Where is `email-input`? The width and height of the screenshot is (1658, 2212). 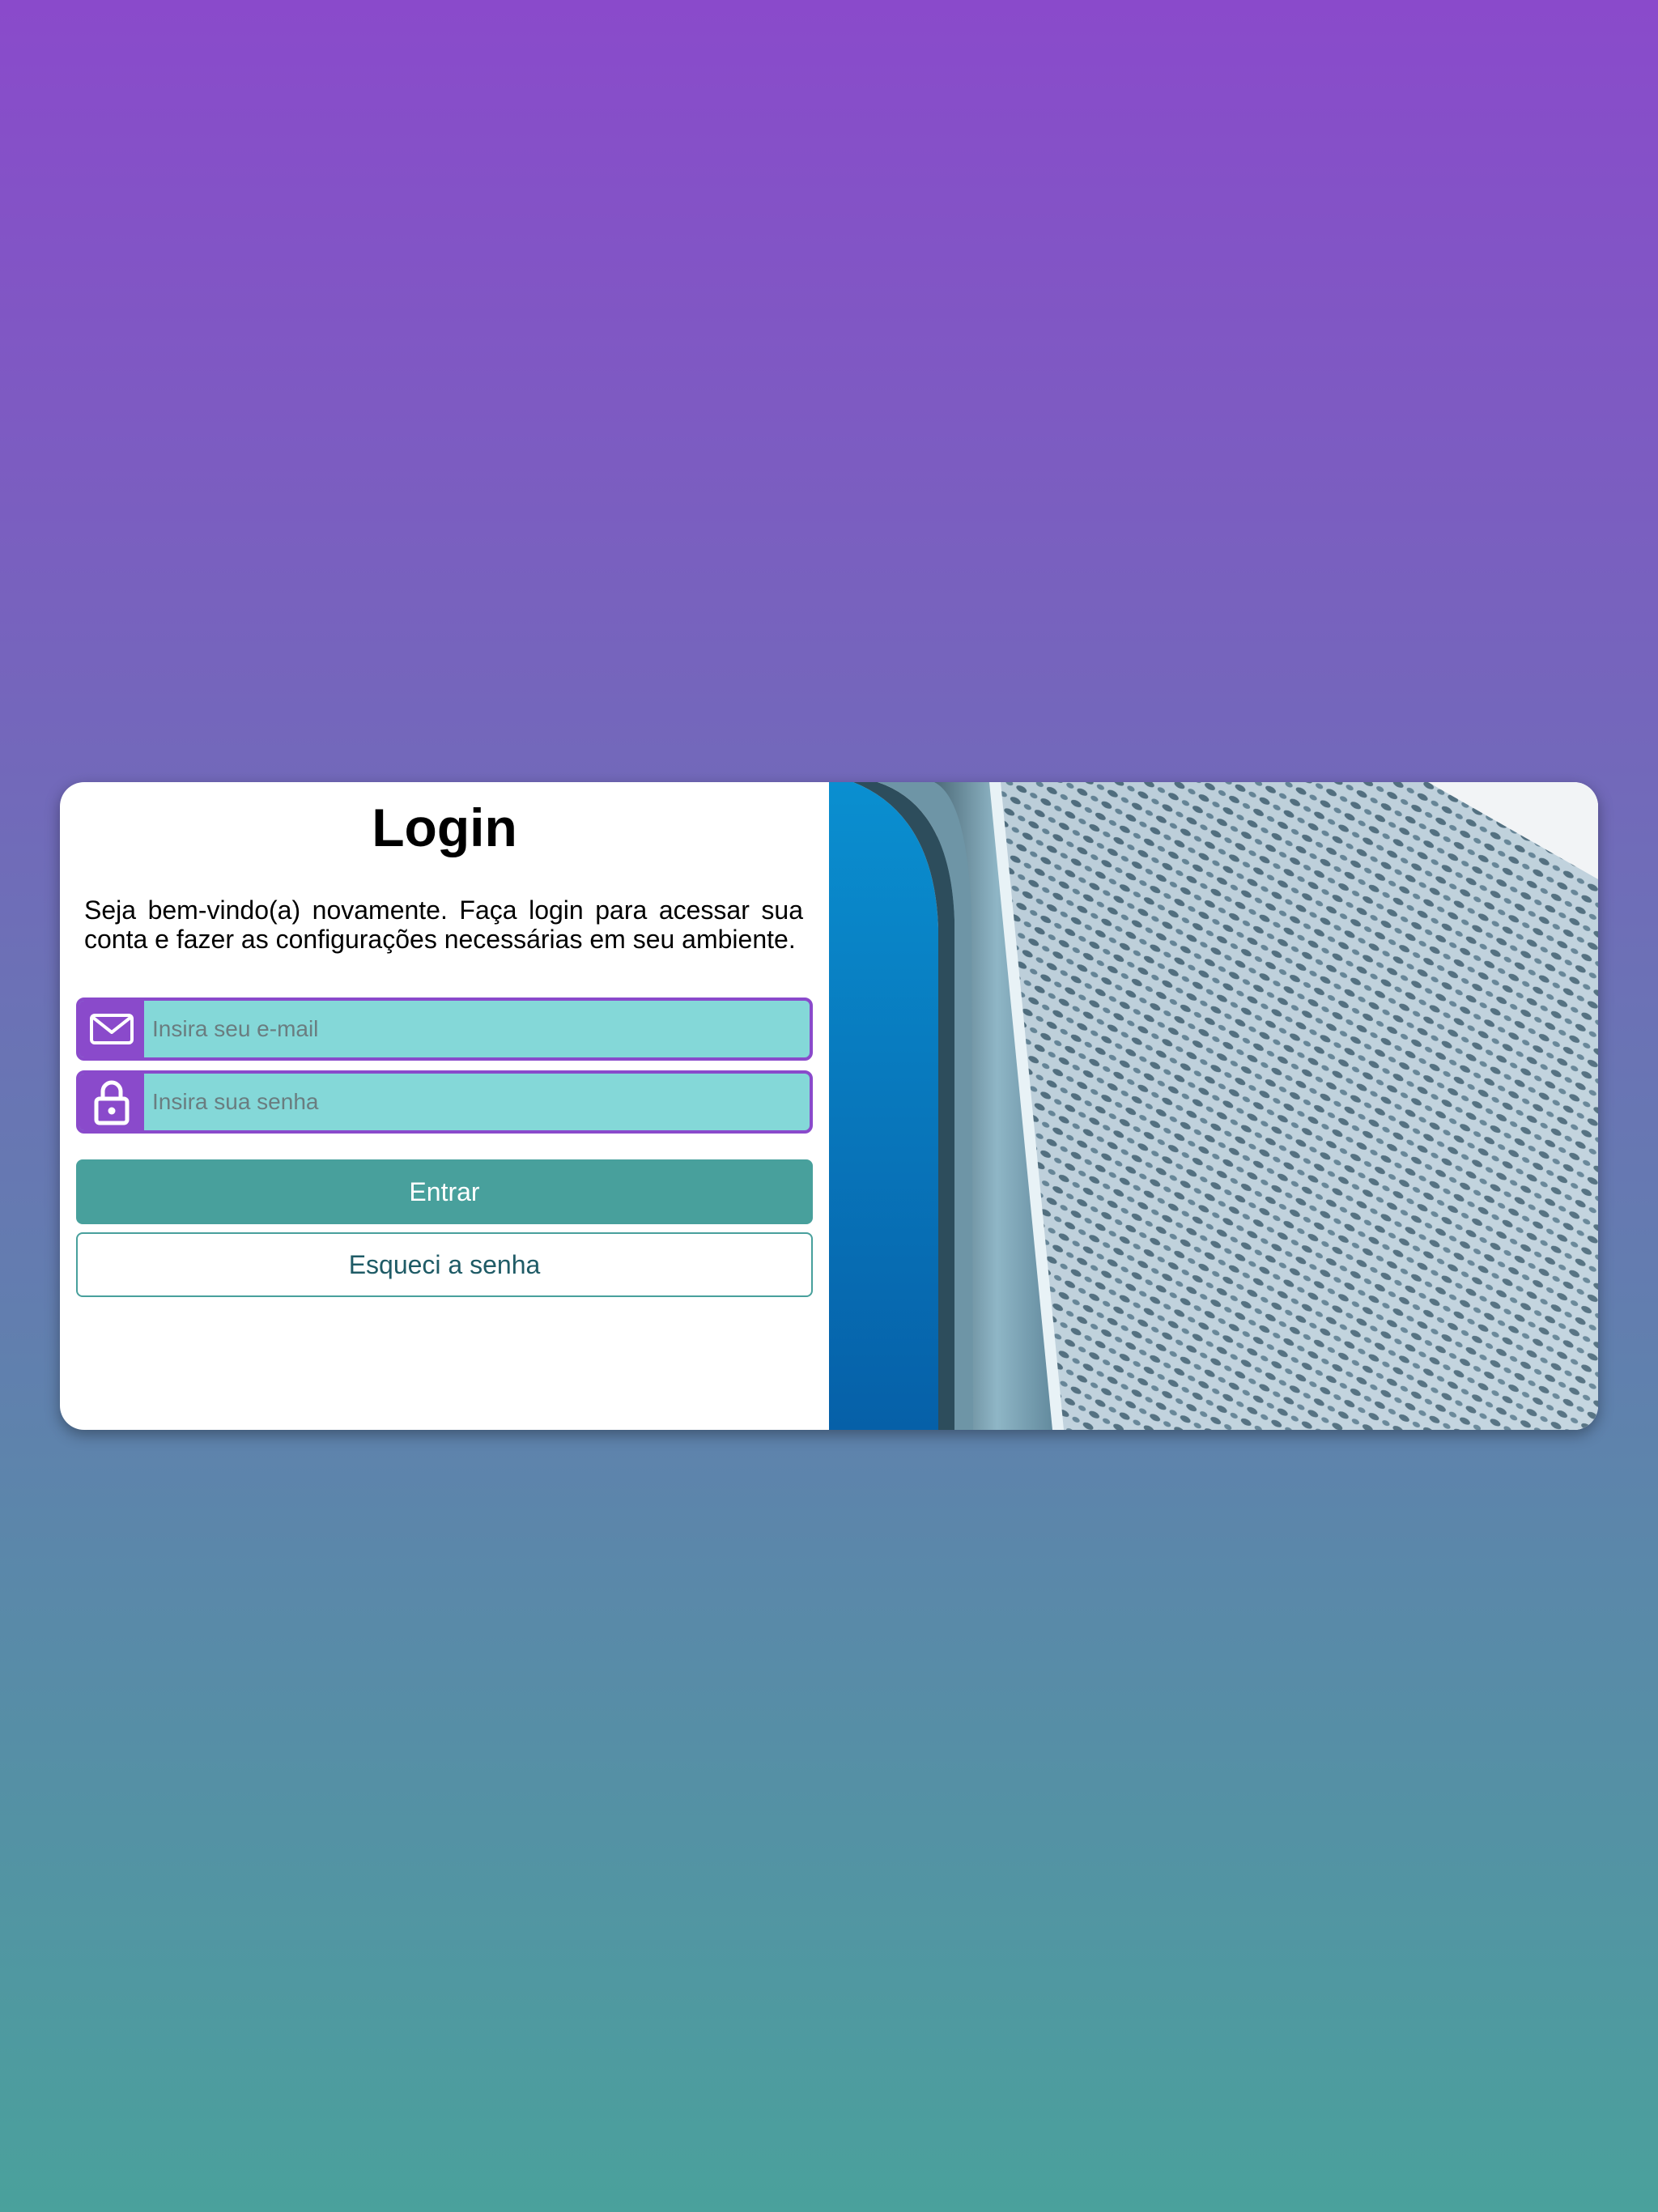
email-input is located at coordinates (477, 1029).